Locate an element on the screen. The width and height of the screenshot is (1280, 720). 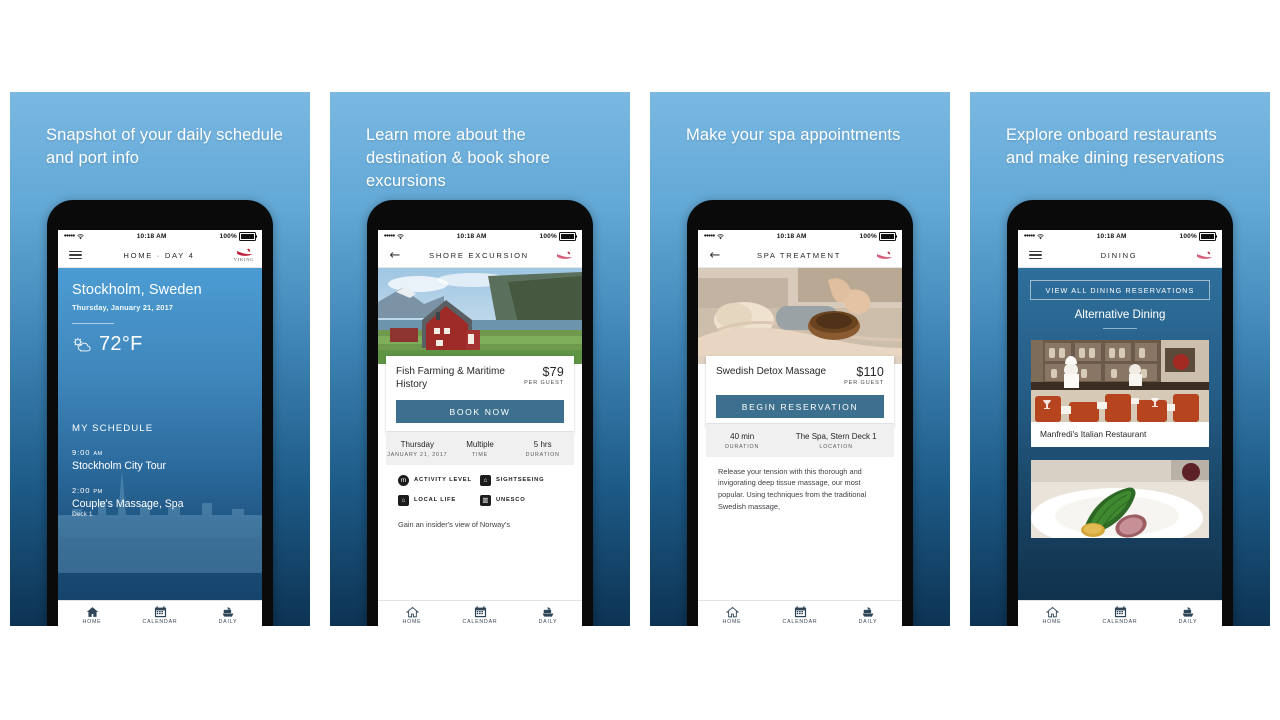
excursion-photo is located at coordinates (480, 316).